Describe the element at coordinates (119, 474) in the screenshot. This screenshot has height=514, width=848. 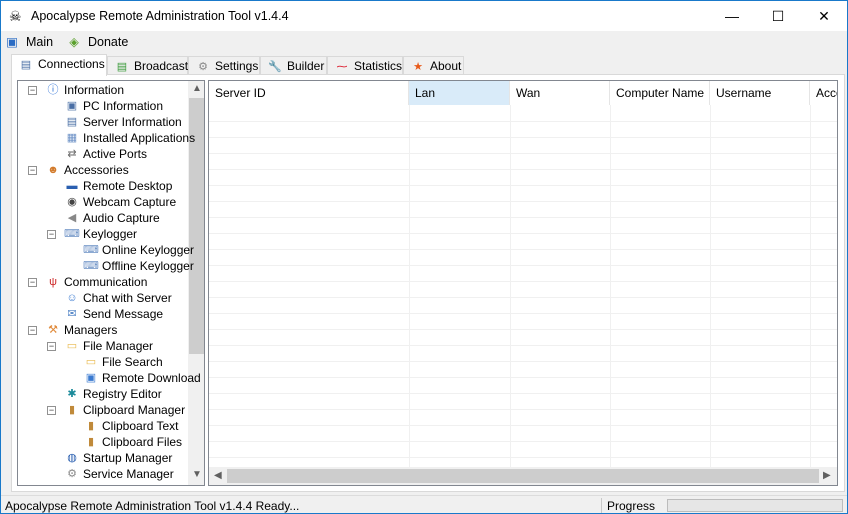
I see `tree-item: ⚙ Service Manager` at that location.